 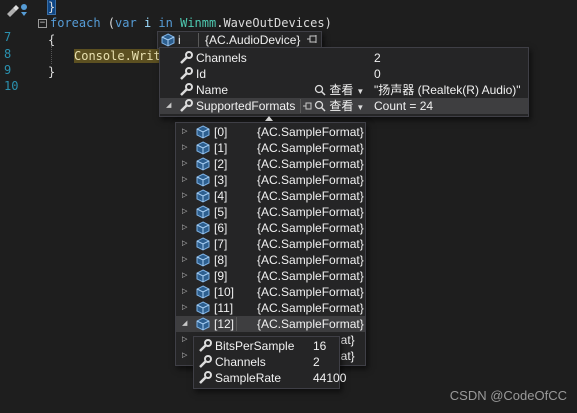 I want to click on list-item: ▷ [11] {AC.SampleFormat}, so click(x=270, y=308).